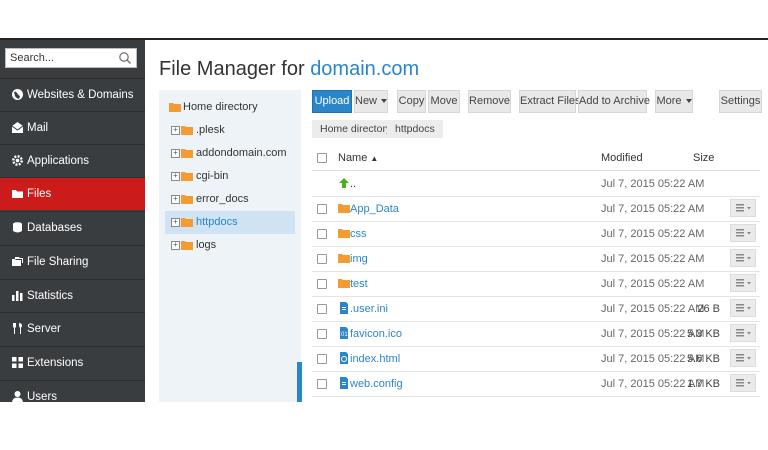 This screenshot has height=450, width=768. I want to click on table-row: .. Jul 7, 2015 05:22 AM, so click(536, 184).